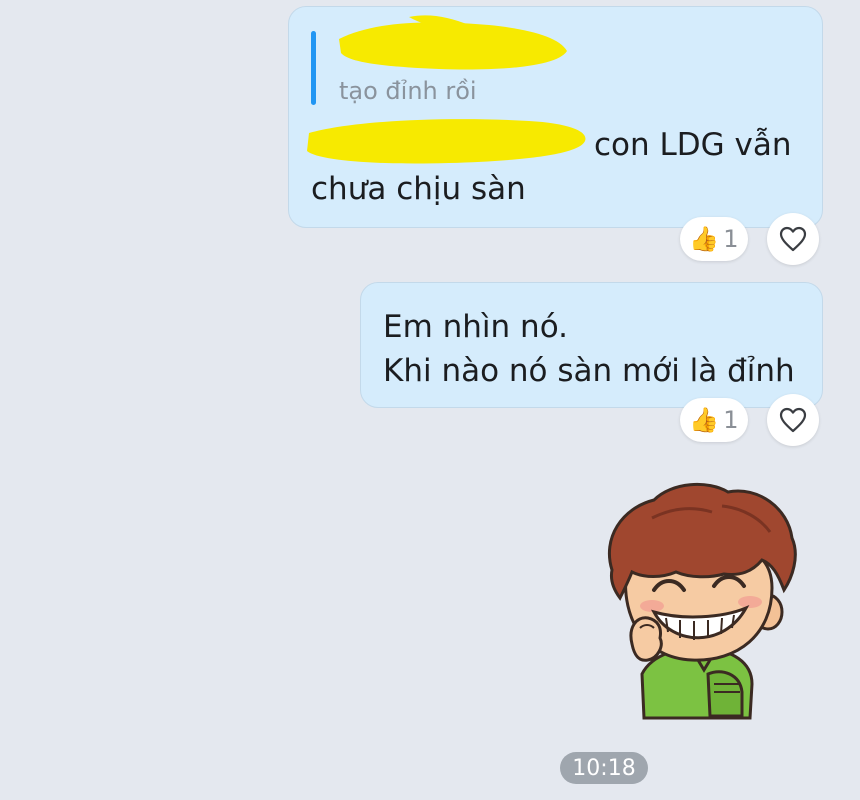  I want to click on message-text: Em nhìn nó. Khi nào nó sàn mới là đỉnh, so click(589, 349).